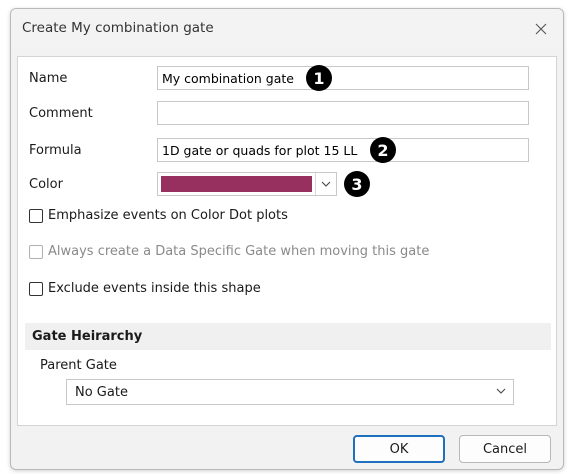  What do you see at coordinates (319, 78) in the screenshot?
I see `callout-marker-1: 1` at bounding box center [319, 78].